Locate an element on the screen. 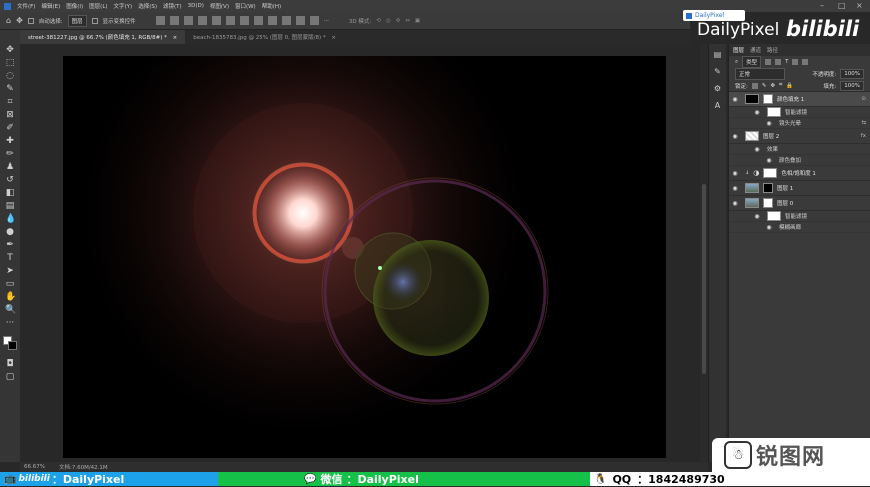 Image resolution: width=870 pixels, height=487 pixels. lock-artboard-icon: ⌗ is located at coordinates (780, 85).